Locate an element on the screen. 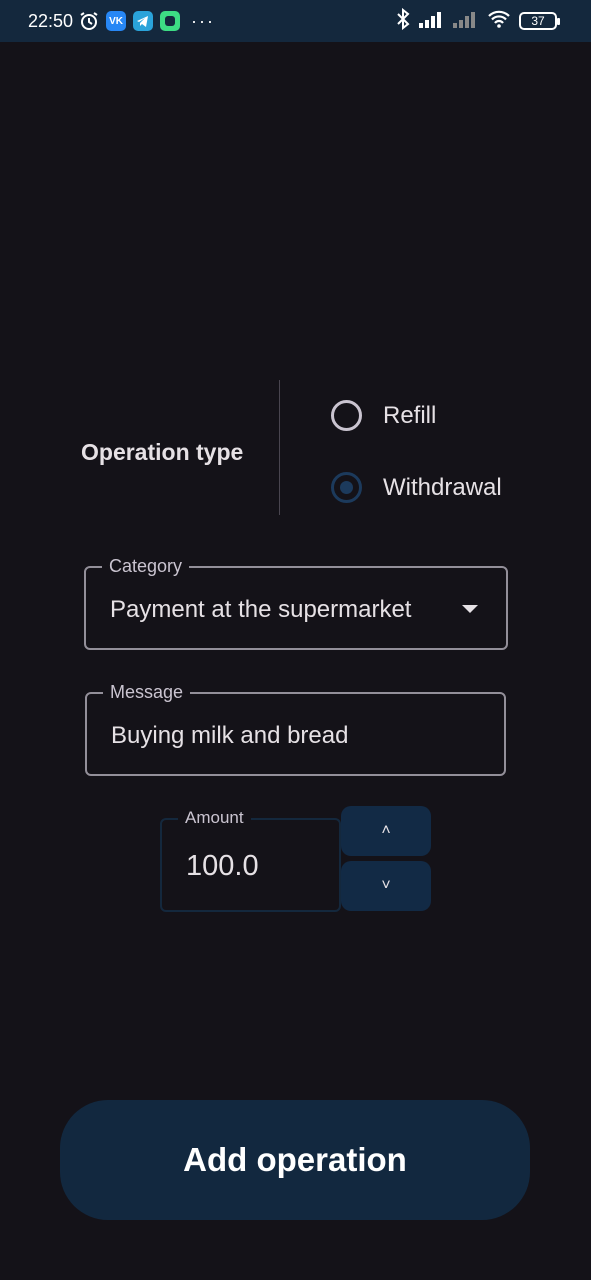  signal-icon is located at coordinates (432, 21).